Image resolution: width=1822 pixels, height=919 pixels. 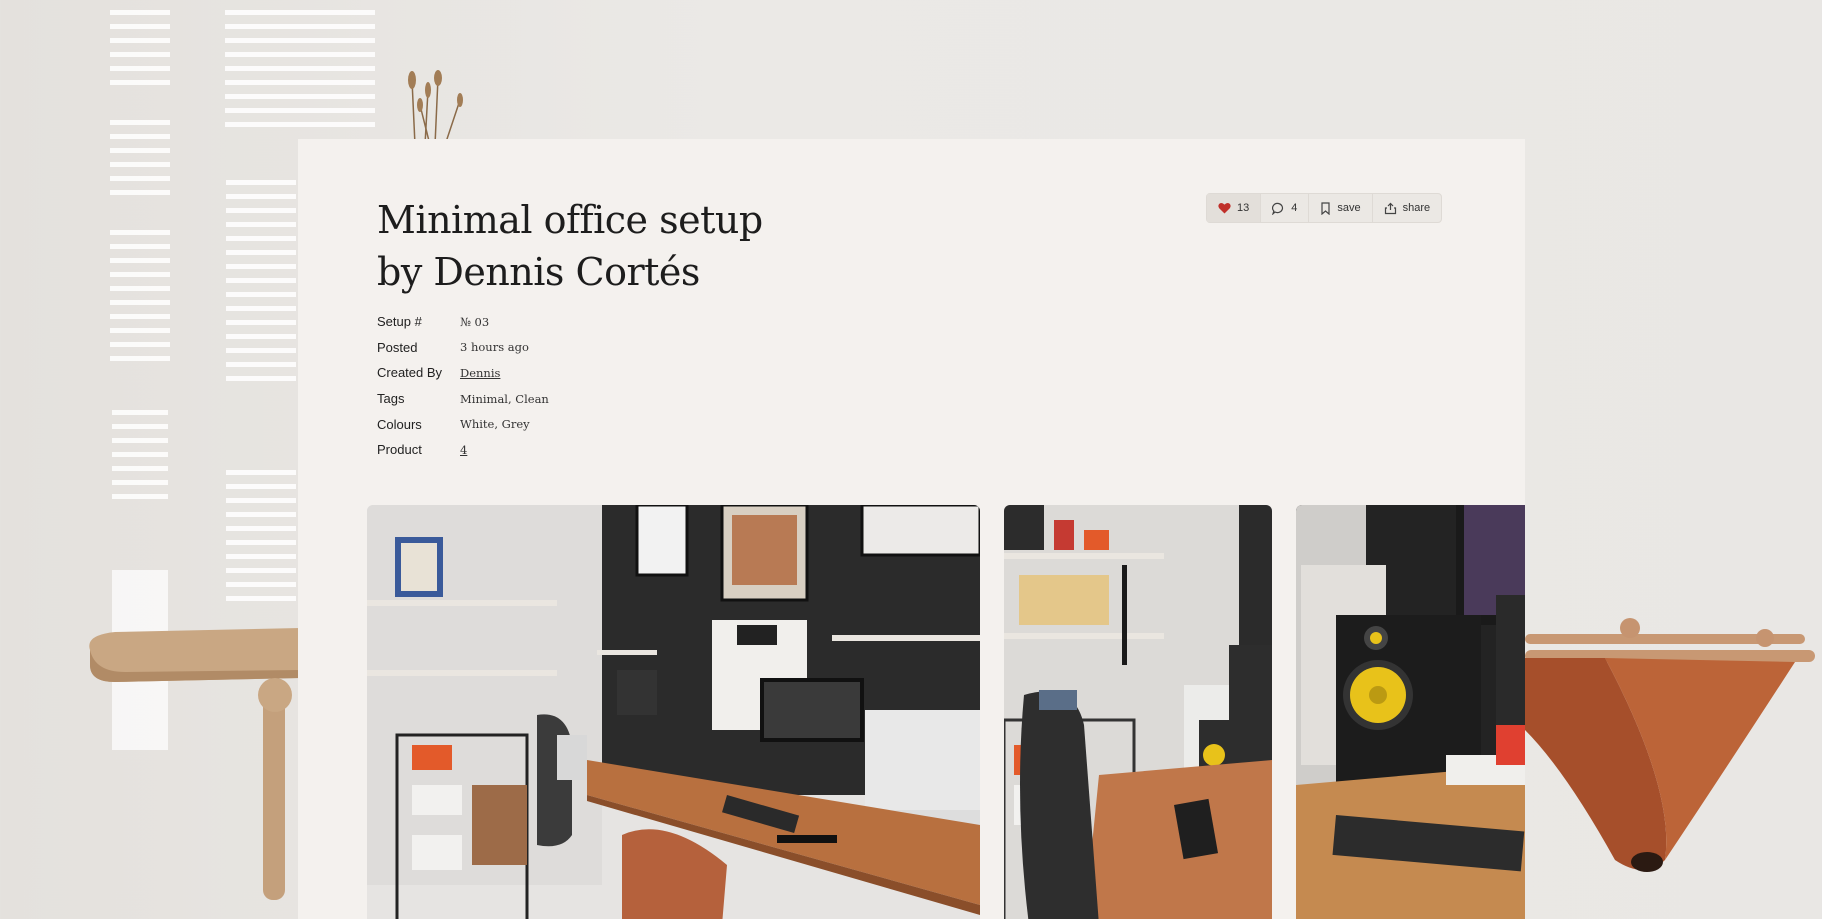 I want to click on window-light, so click(x=145, y=190).